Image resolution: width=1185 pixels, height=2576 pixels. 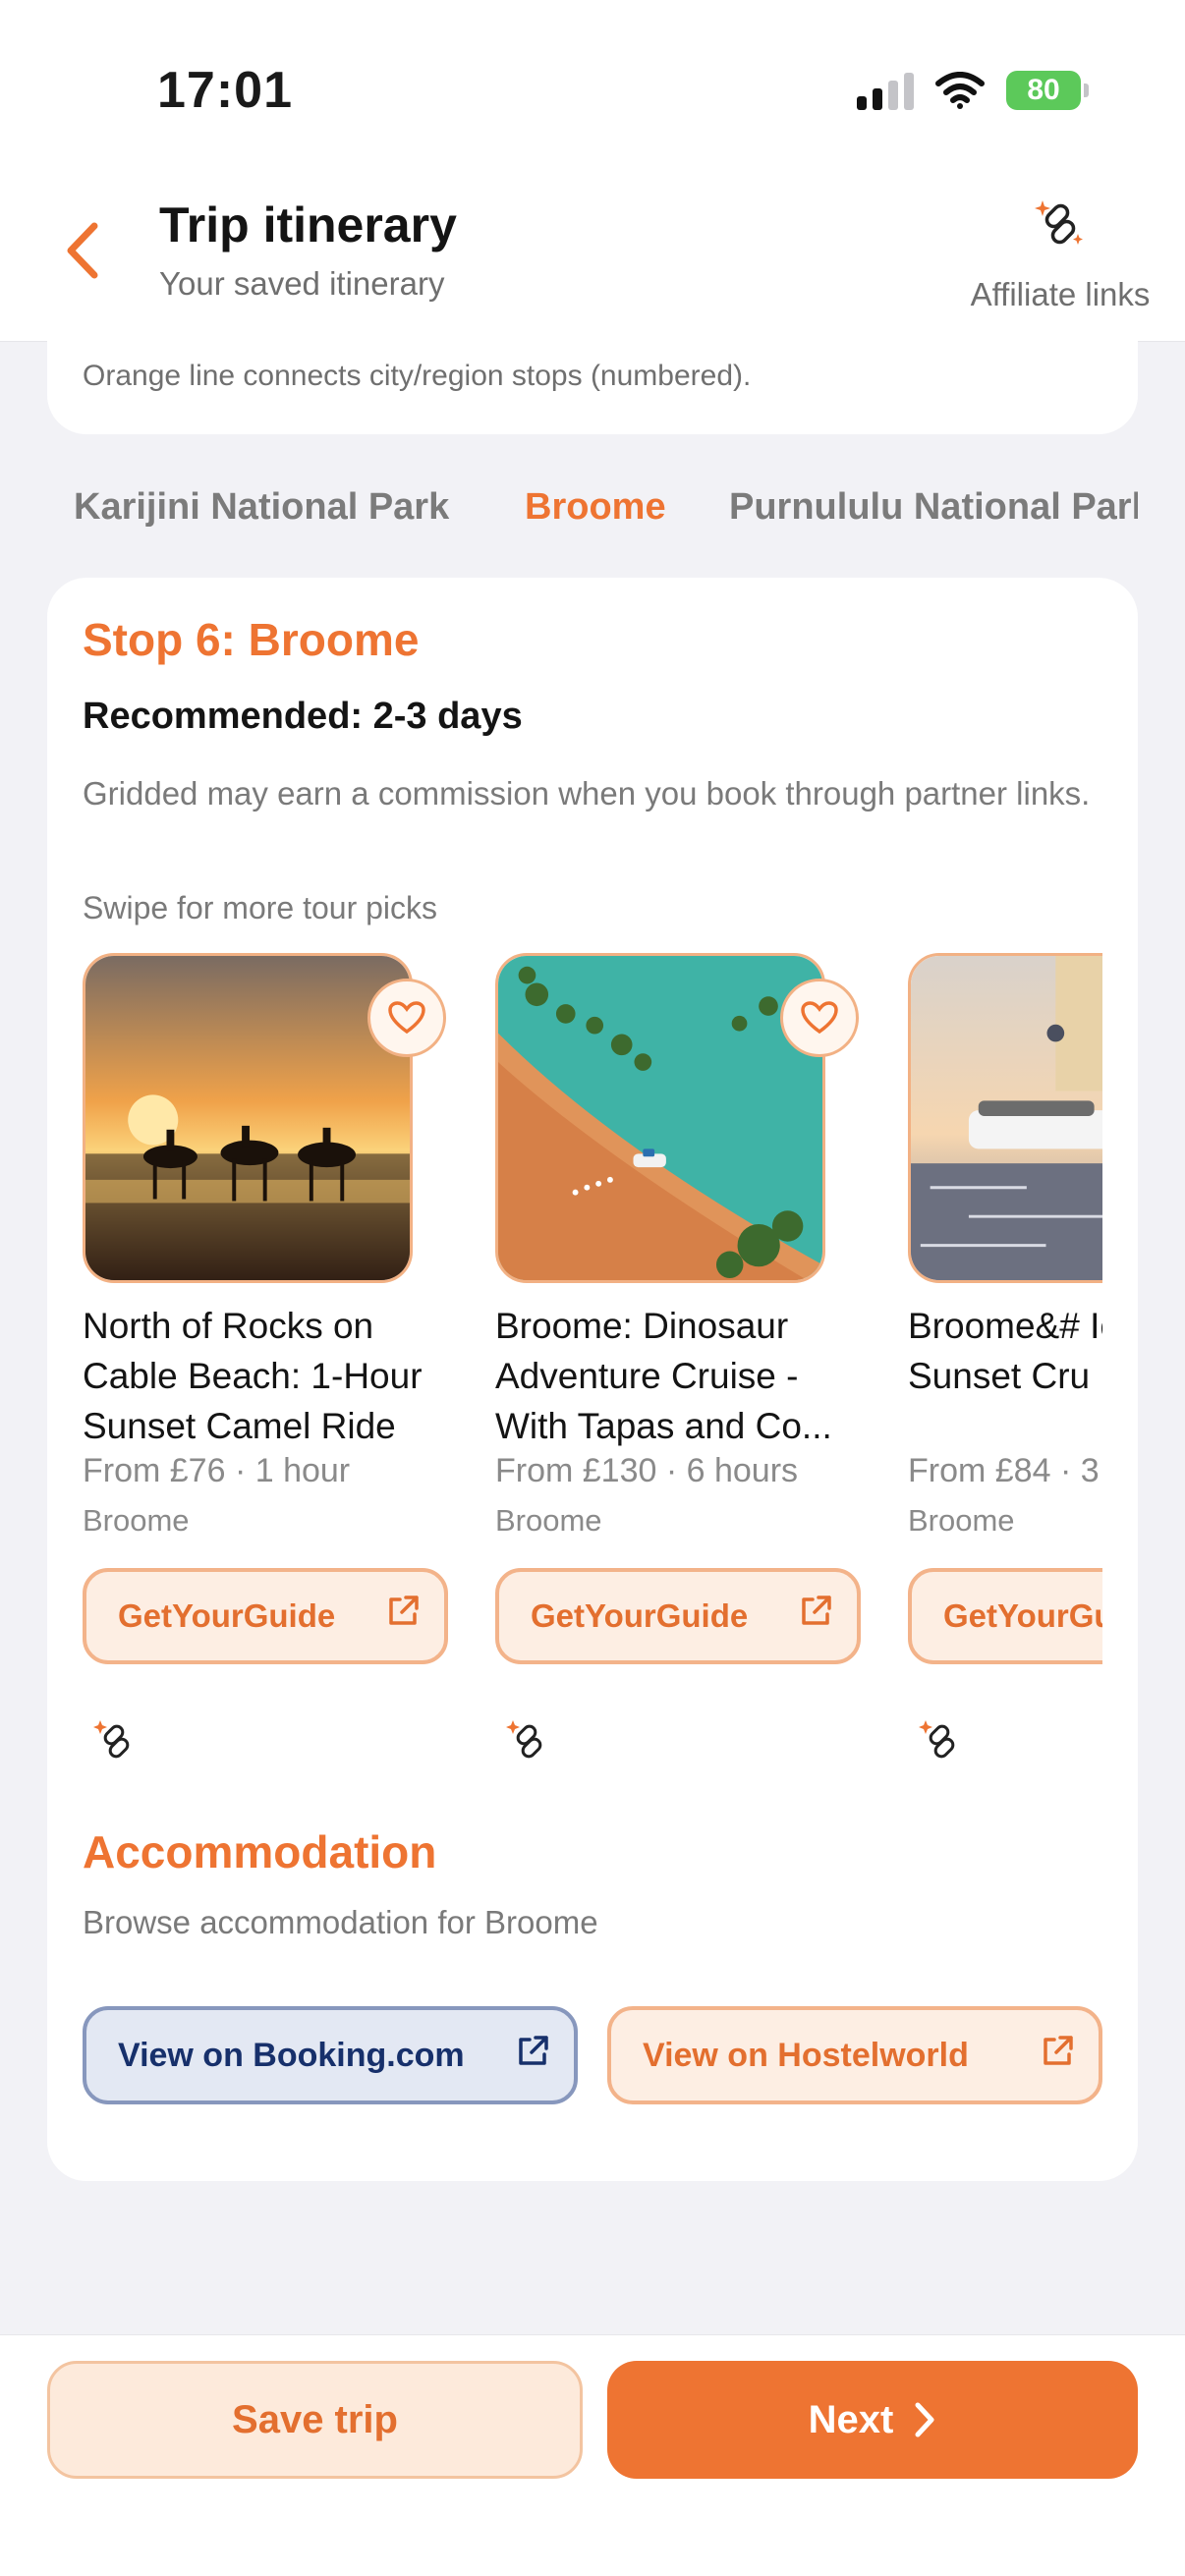 What do you see at coordinates (592, 2455) in the screenshot?
I see `bottom-action-bar: Save trip Next` at bounding box center [592, 2455].